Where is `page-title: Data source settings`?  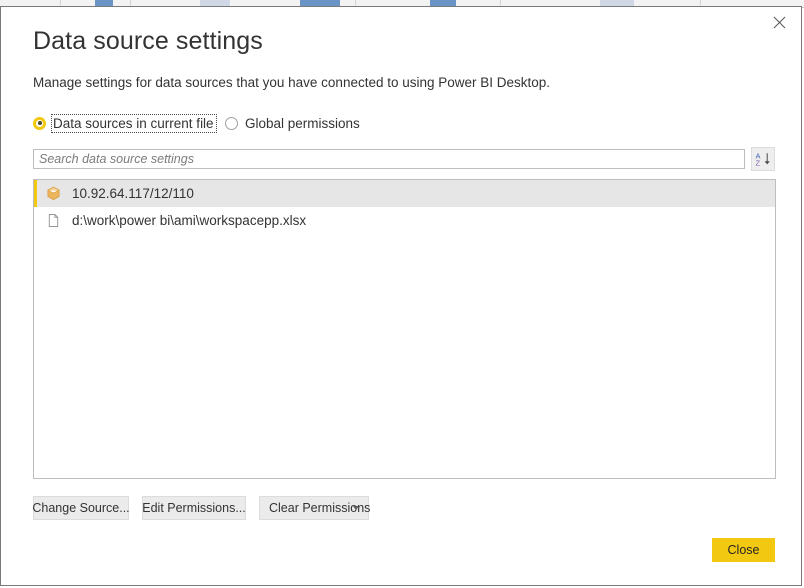
page-title: Data source settings is located at coordinates (148, 41).